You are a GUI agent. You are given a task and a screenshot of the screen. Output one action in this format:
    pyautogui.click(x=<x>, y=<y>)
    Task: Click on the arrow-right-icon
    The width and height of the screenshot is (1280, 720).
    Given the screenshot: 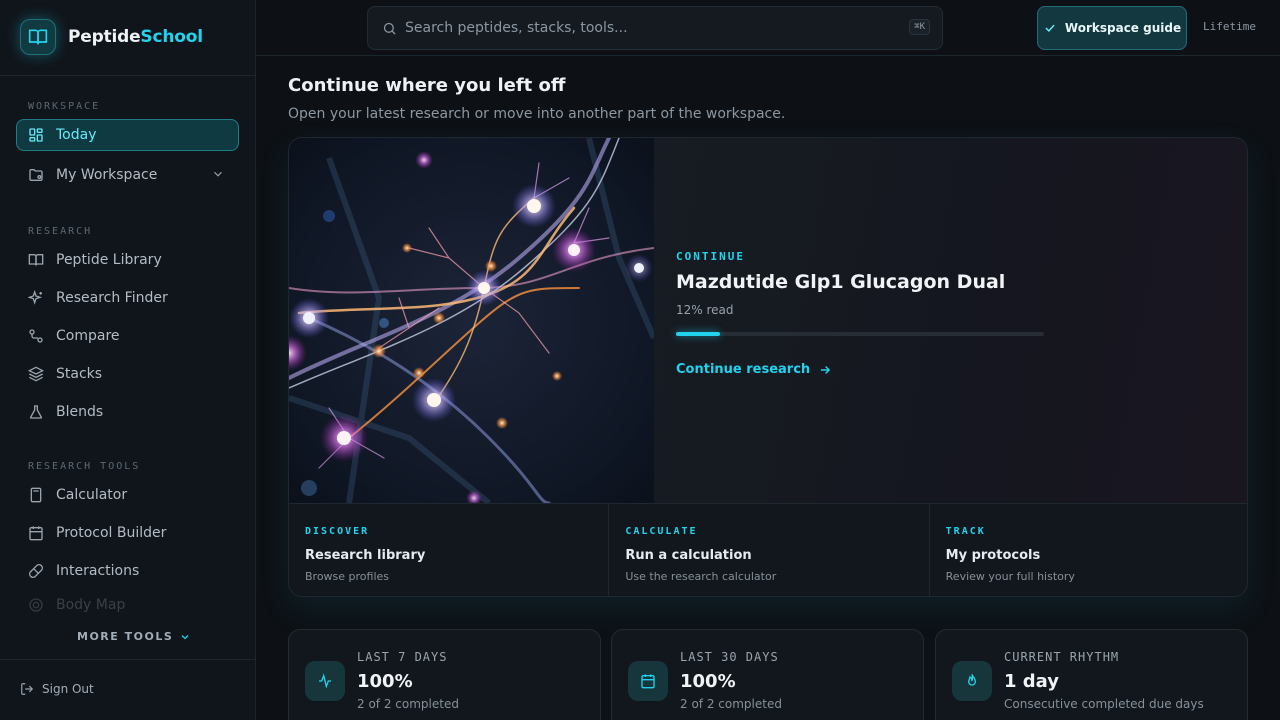 What is the action you would take?
    pyautogui.click(x=826, y=369)
    